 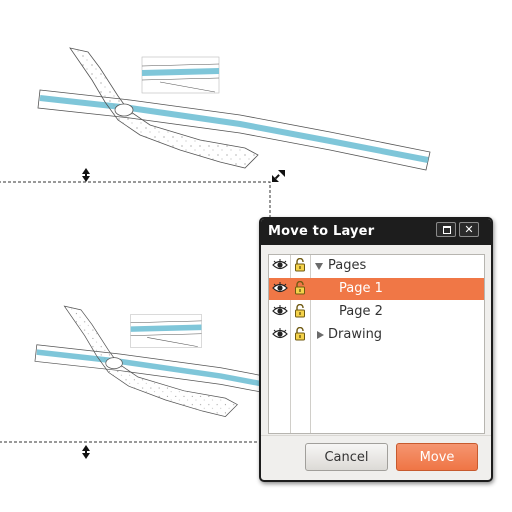 What do you see at coordinates (320, 335) in the screenshot?
I see `expander-collapsed-icon` at bounding box center [320, 335].